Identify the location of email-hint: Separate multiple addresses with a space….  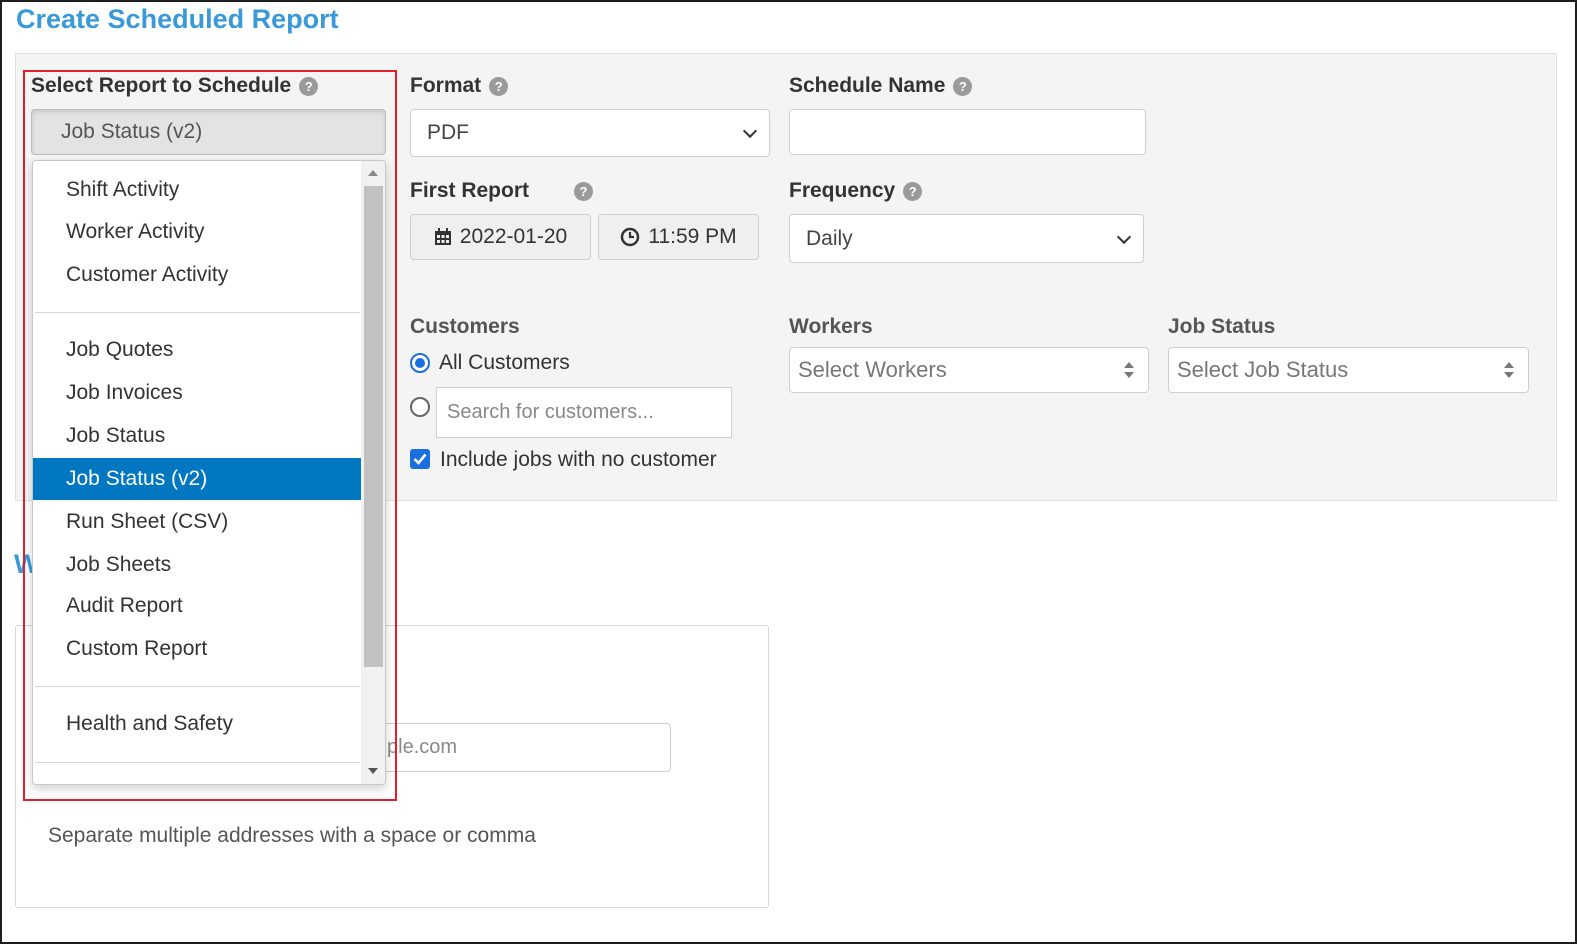
(292, 835).